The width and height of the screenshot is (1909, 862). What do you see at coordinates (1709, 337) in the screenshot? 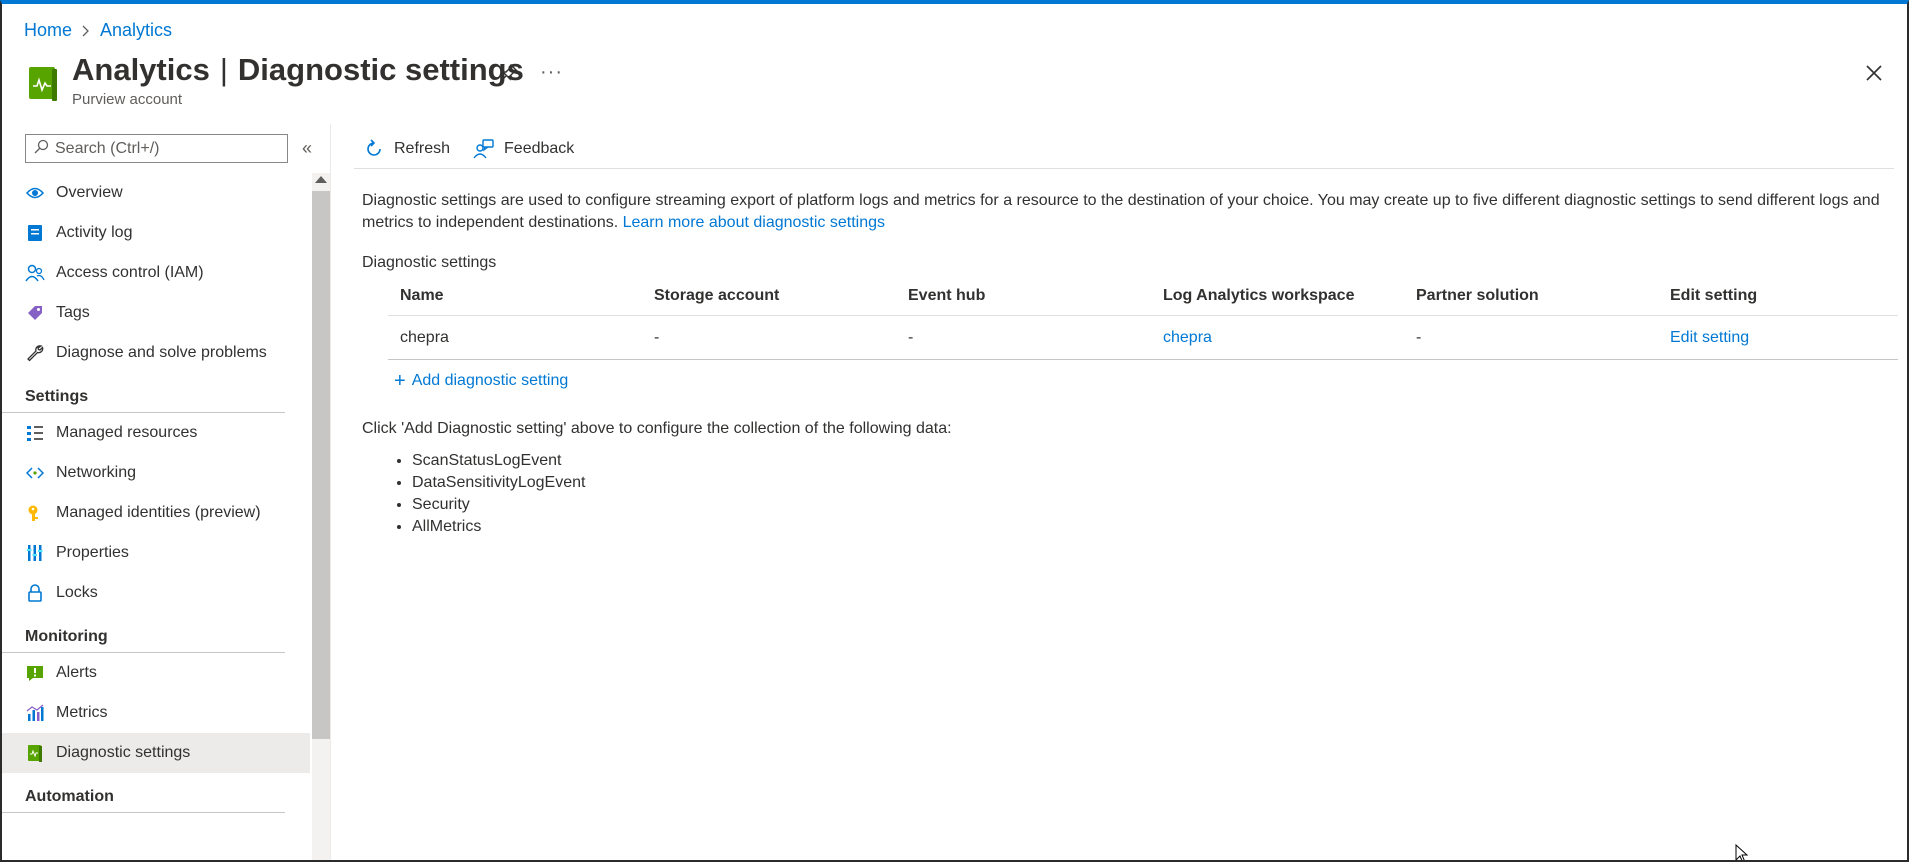
I see `edit-setting-link: Edit setting` at bounding box center [1709, 337].